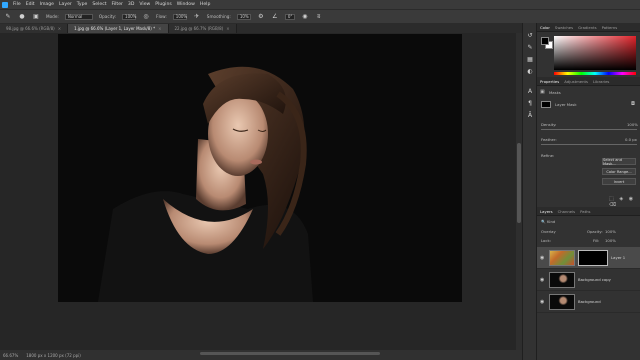 This screenshot has width=640, height=360. What do you see at coordinates (144, 4) in the screenshot?
I see `menu-view: View` at bounding box center [144, 4].